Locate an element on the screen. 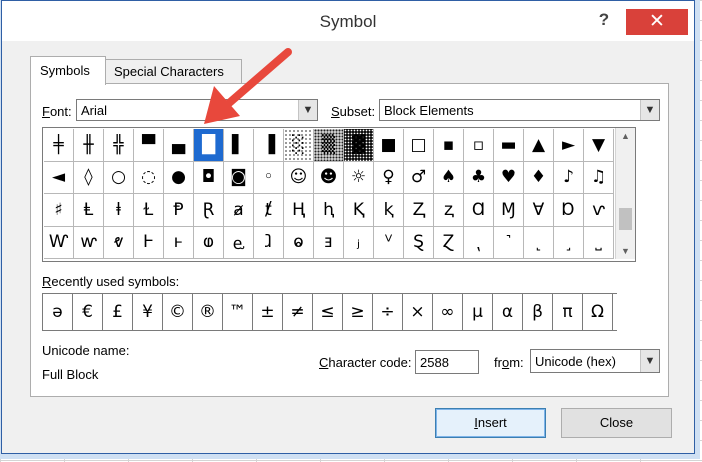  symbol-cell: Ⱶ is located at coordinates (149, 242).